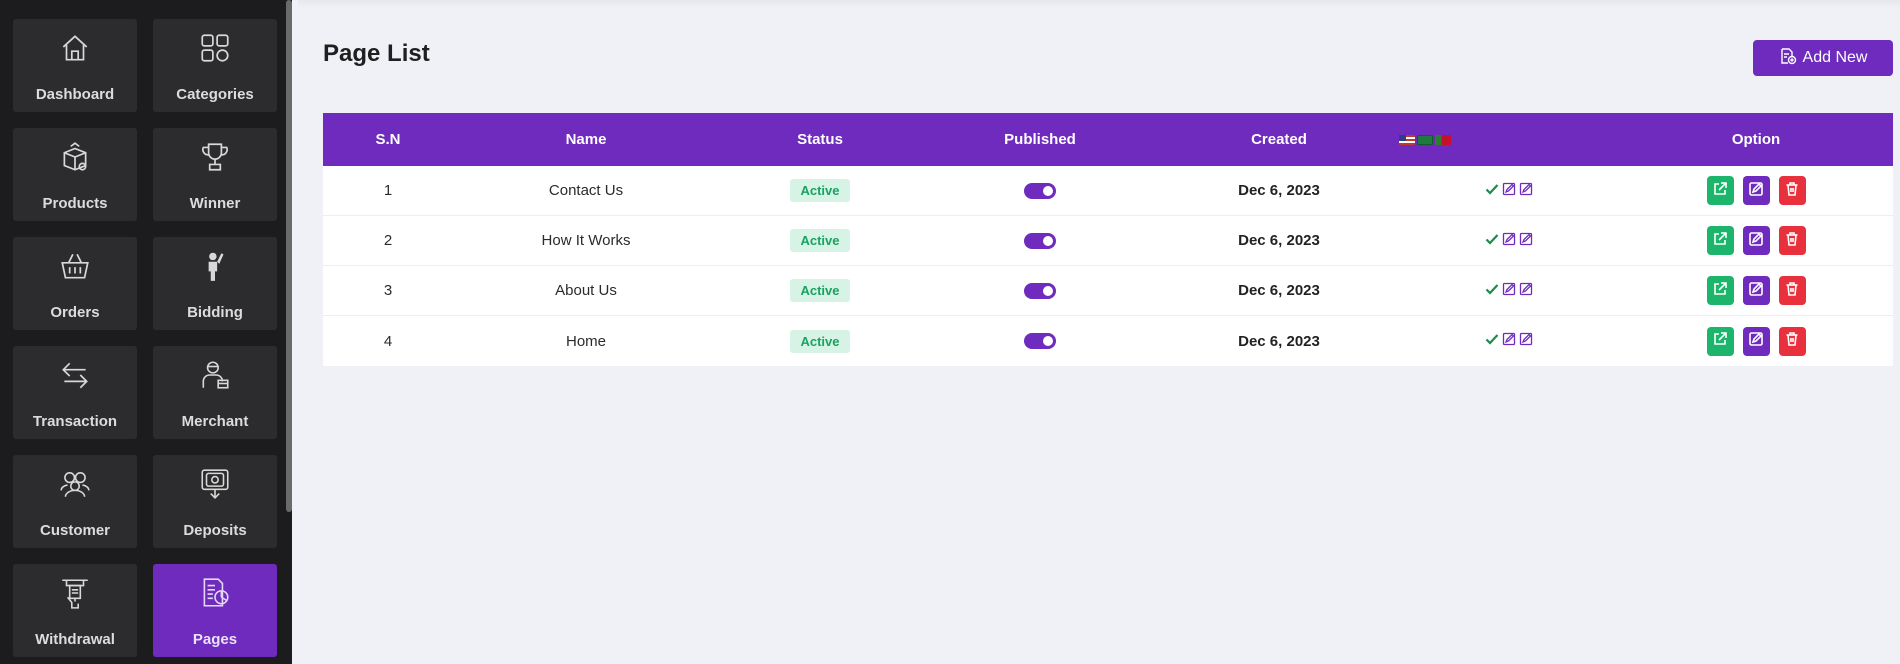 The height and width of the screenshot is (664, 1900). What do you see at coordinates (75, 174) in the screenshot?
I see `sidebar-item-products: Products` at bounding box center [75, 174].